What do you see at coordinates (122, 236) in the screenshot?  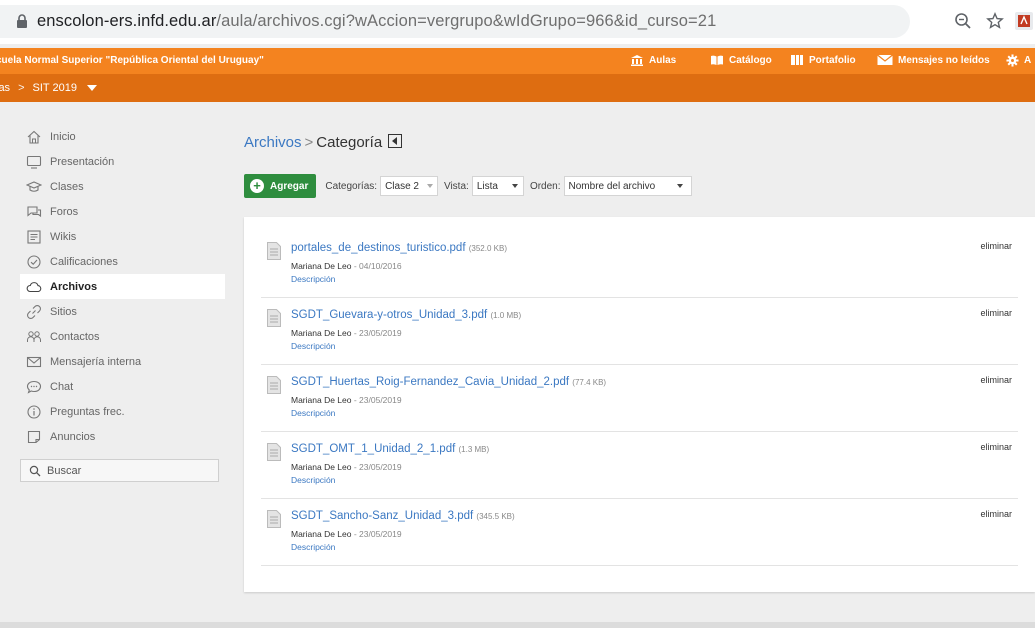 I see `sidebar-item-wikis: Wikis` at bounding box center [122, 236].